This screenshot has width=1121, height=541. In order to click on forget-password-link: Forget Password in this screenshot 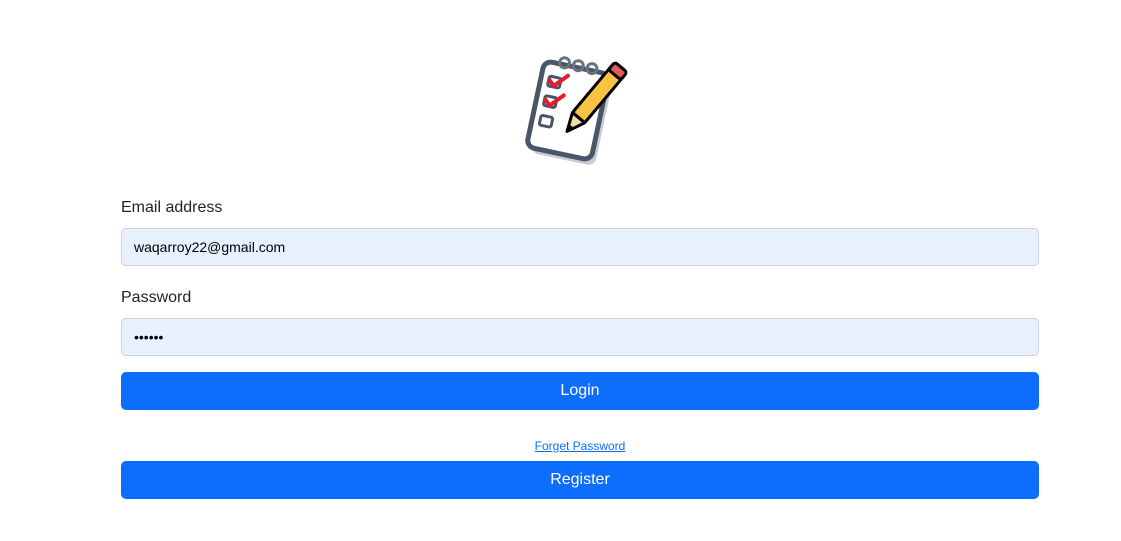, I will do `click(580, 446)`.